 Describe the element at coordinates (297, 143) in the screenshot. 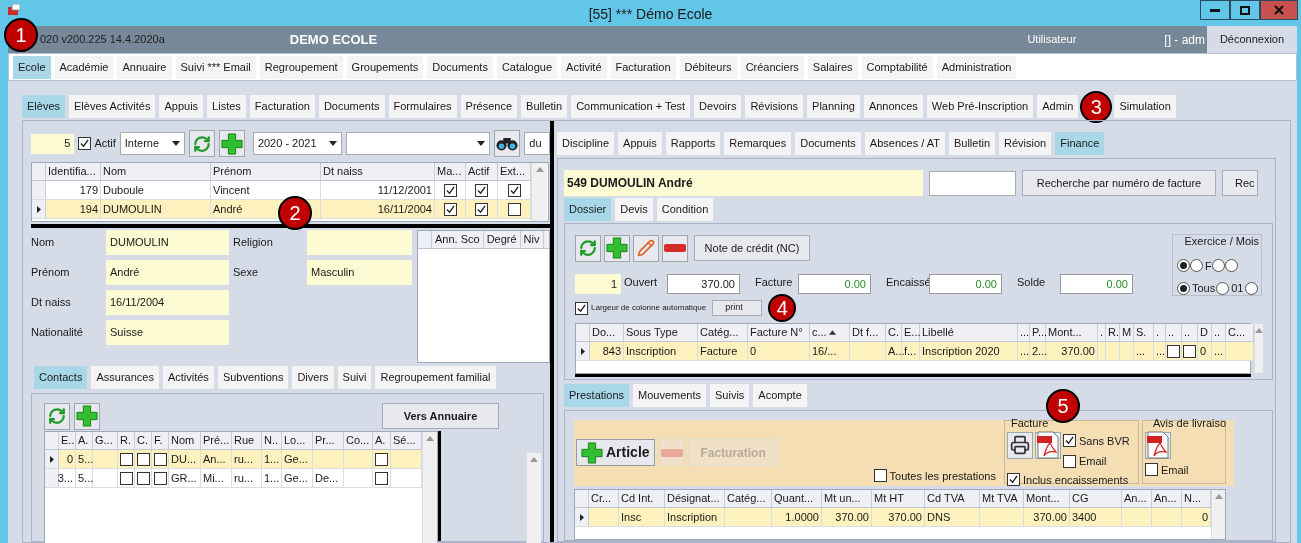

I see `dropdown: 2020 - 2021` at that location.